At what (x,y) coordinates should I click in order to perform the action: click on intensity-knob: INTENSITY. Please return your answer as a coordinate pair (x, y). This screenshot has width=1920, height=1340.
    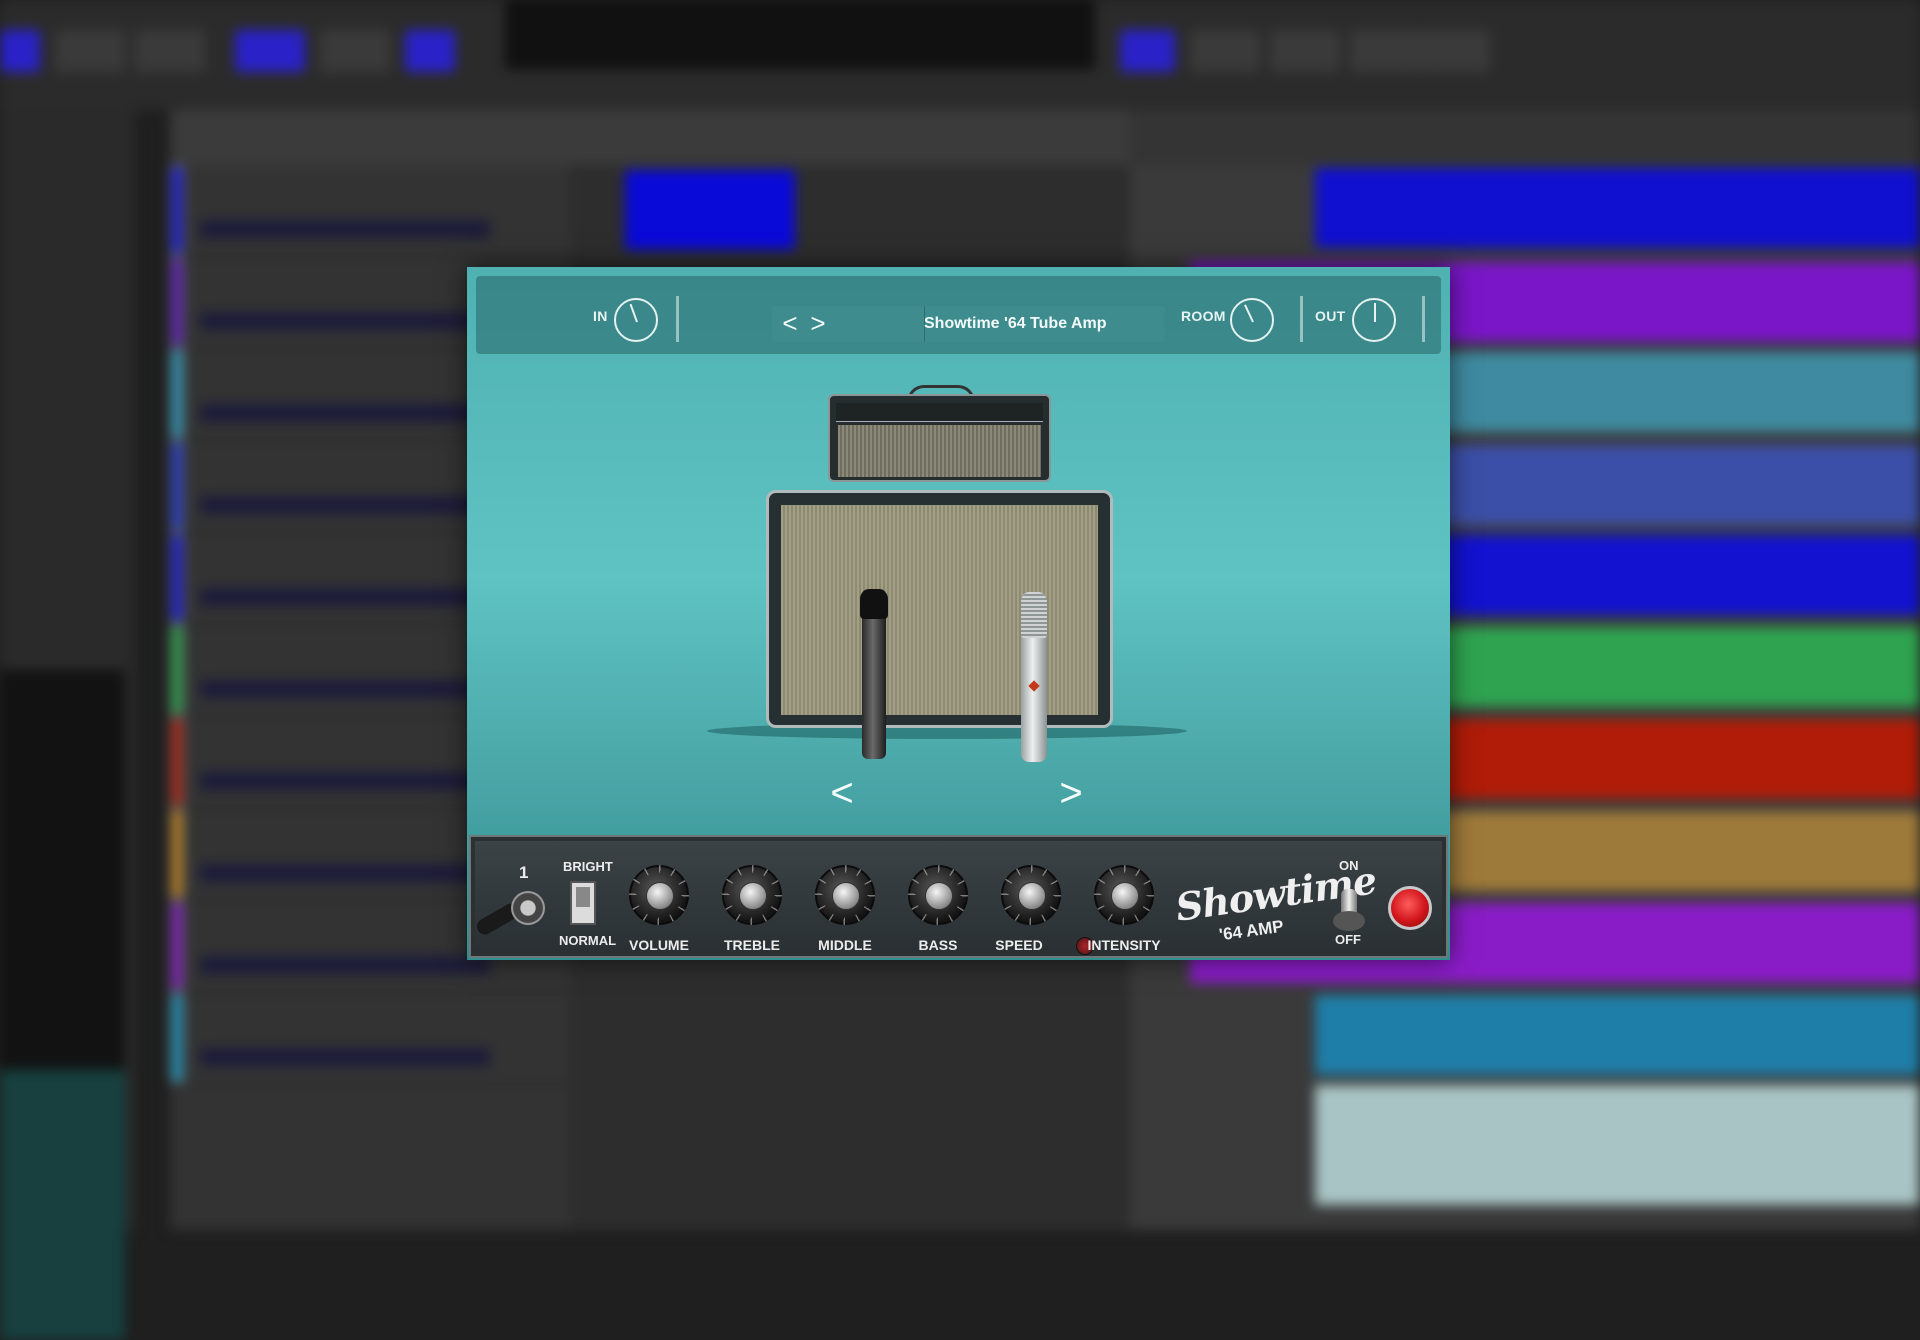
    Looking at the image, I should click on (1124, 909).